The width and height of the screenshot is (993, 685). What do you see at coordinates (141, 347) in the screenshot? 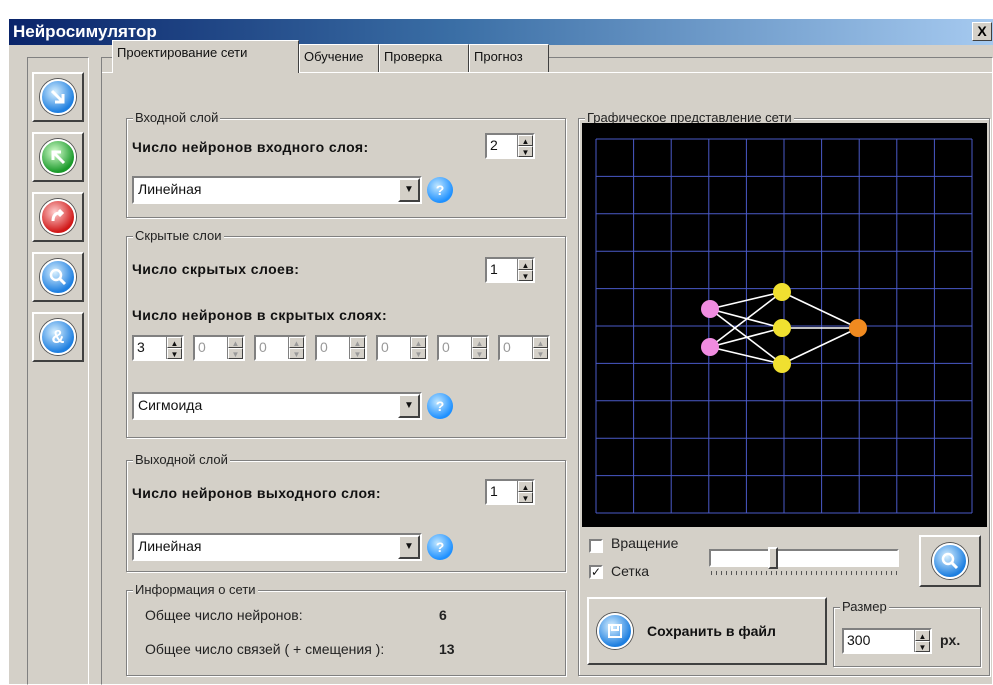
I see `hidden-neurons-value-1: 3` at bounding box center [141, 347].